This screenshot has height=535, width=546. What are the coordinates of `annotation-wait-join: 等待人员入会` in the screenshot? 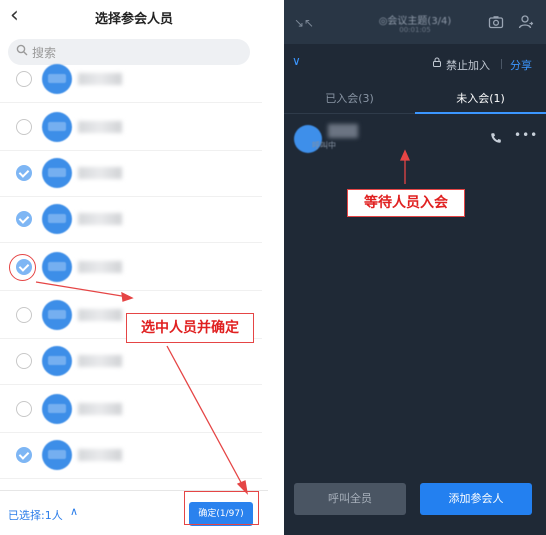 It's located at (406, 203).